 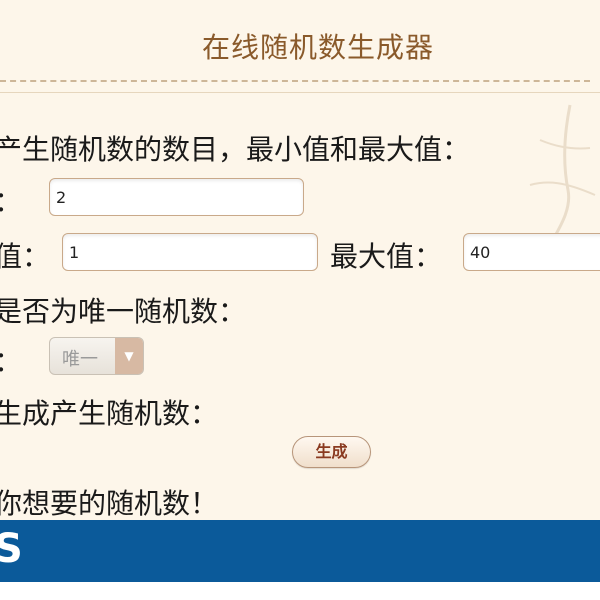 What do you see at coordinates (300, 92) in the screenshot?
I see `section-divider` at bounding box center [300, 92].